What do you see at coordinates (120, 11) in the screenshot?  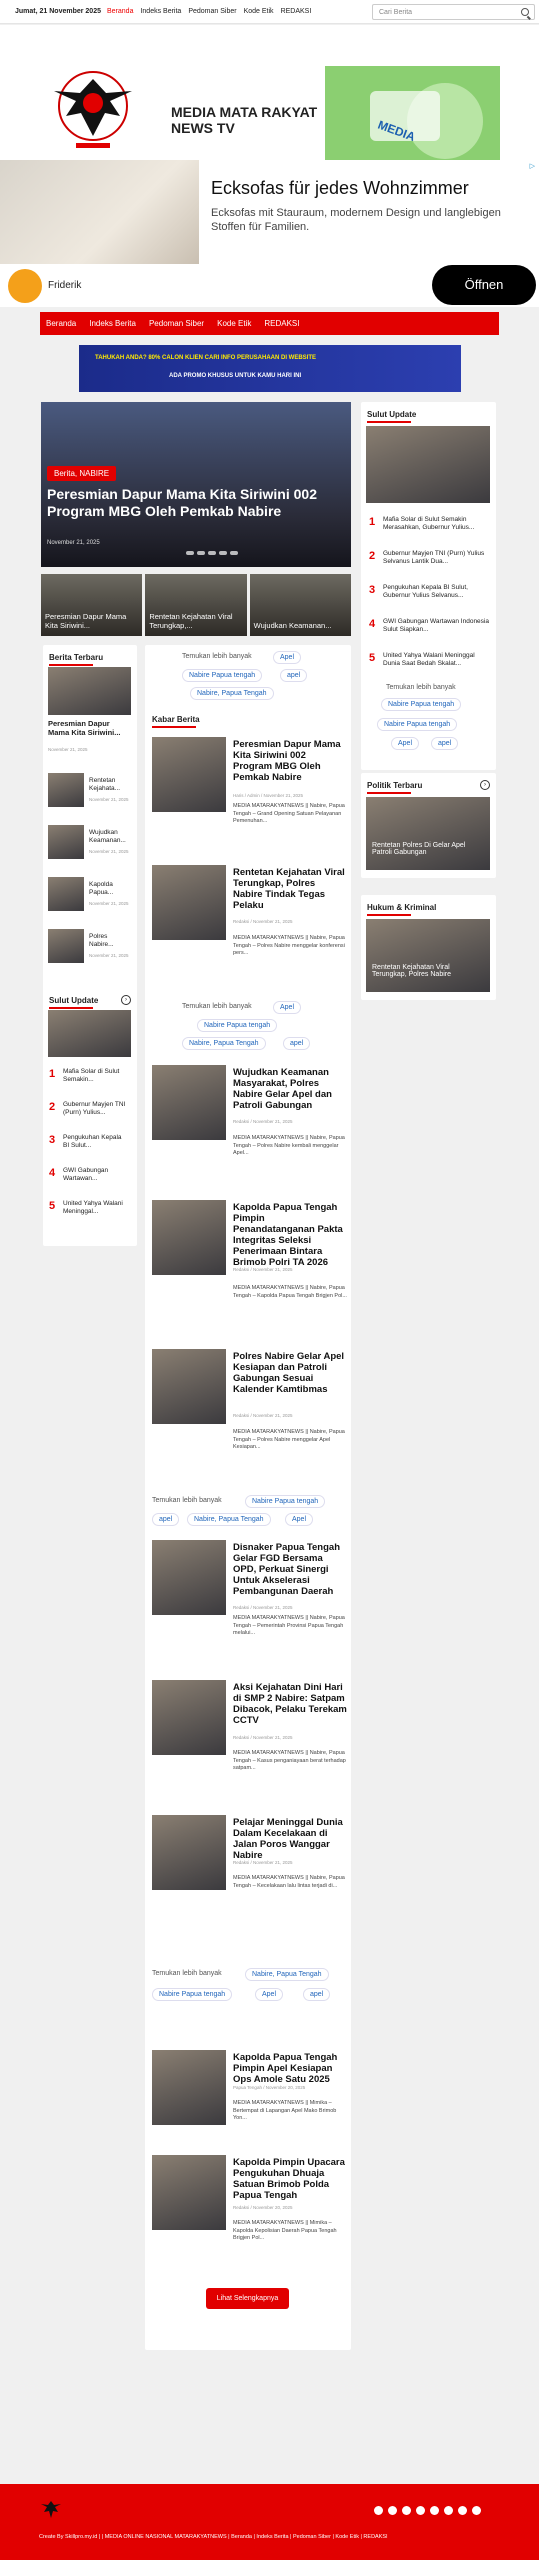 I see `topnav-beranda: Beranda` at bounding box center [120, 11].